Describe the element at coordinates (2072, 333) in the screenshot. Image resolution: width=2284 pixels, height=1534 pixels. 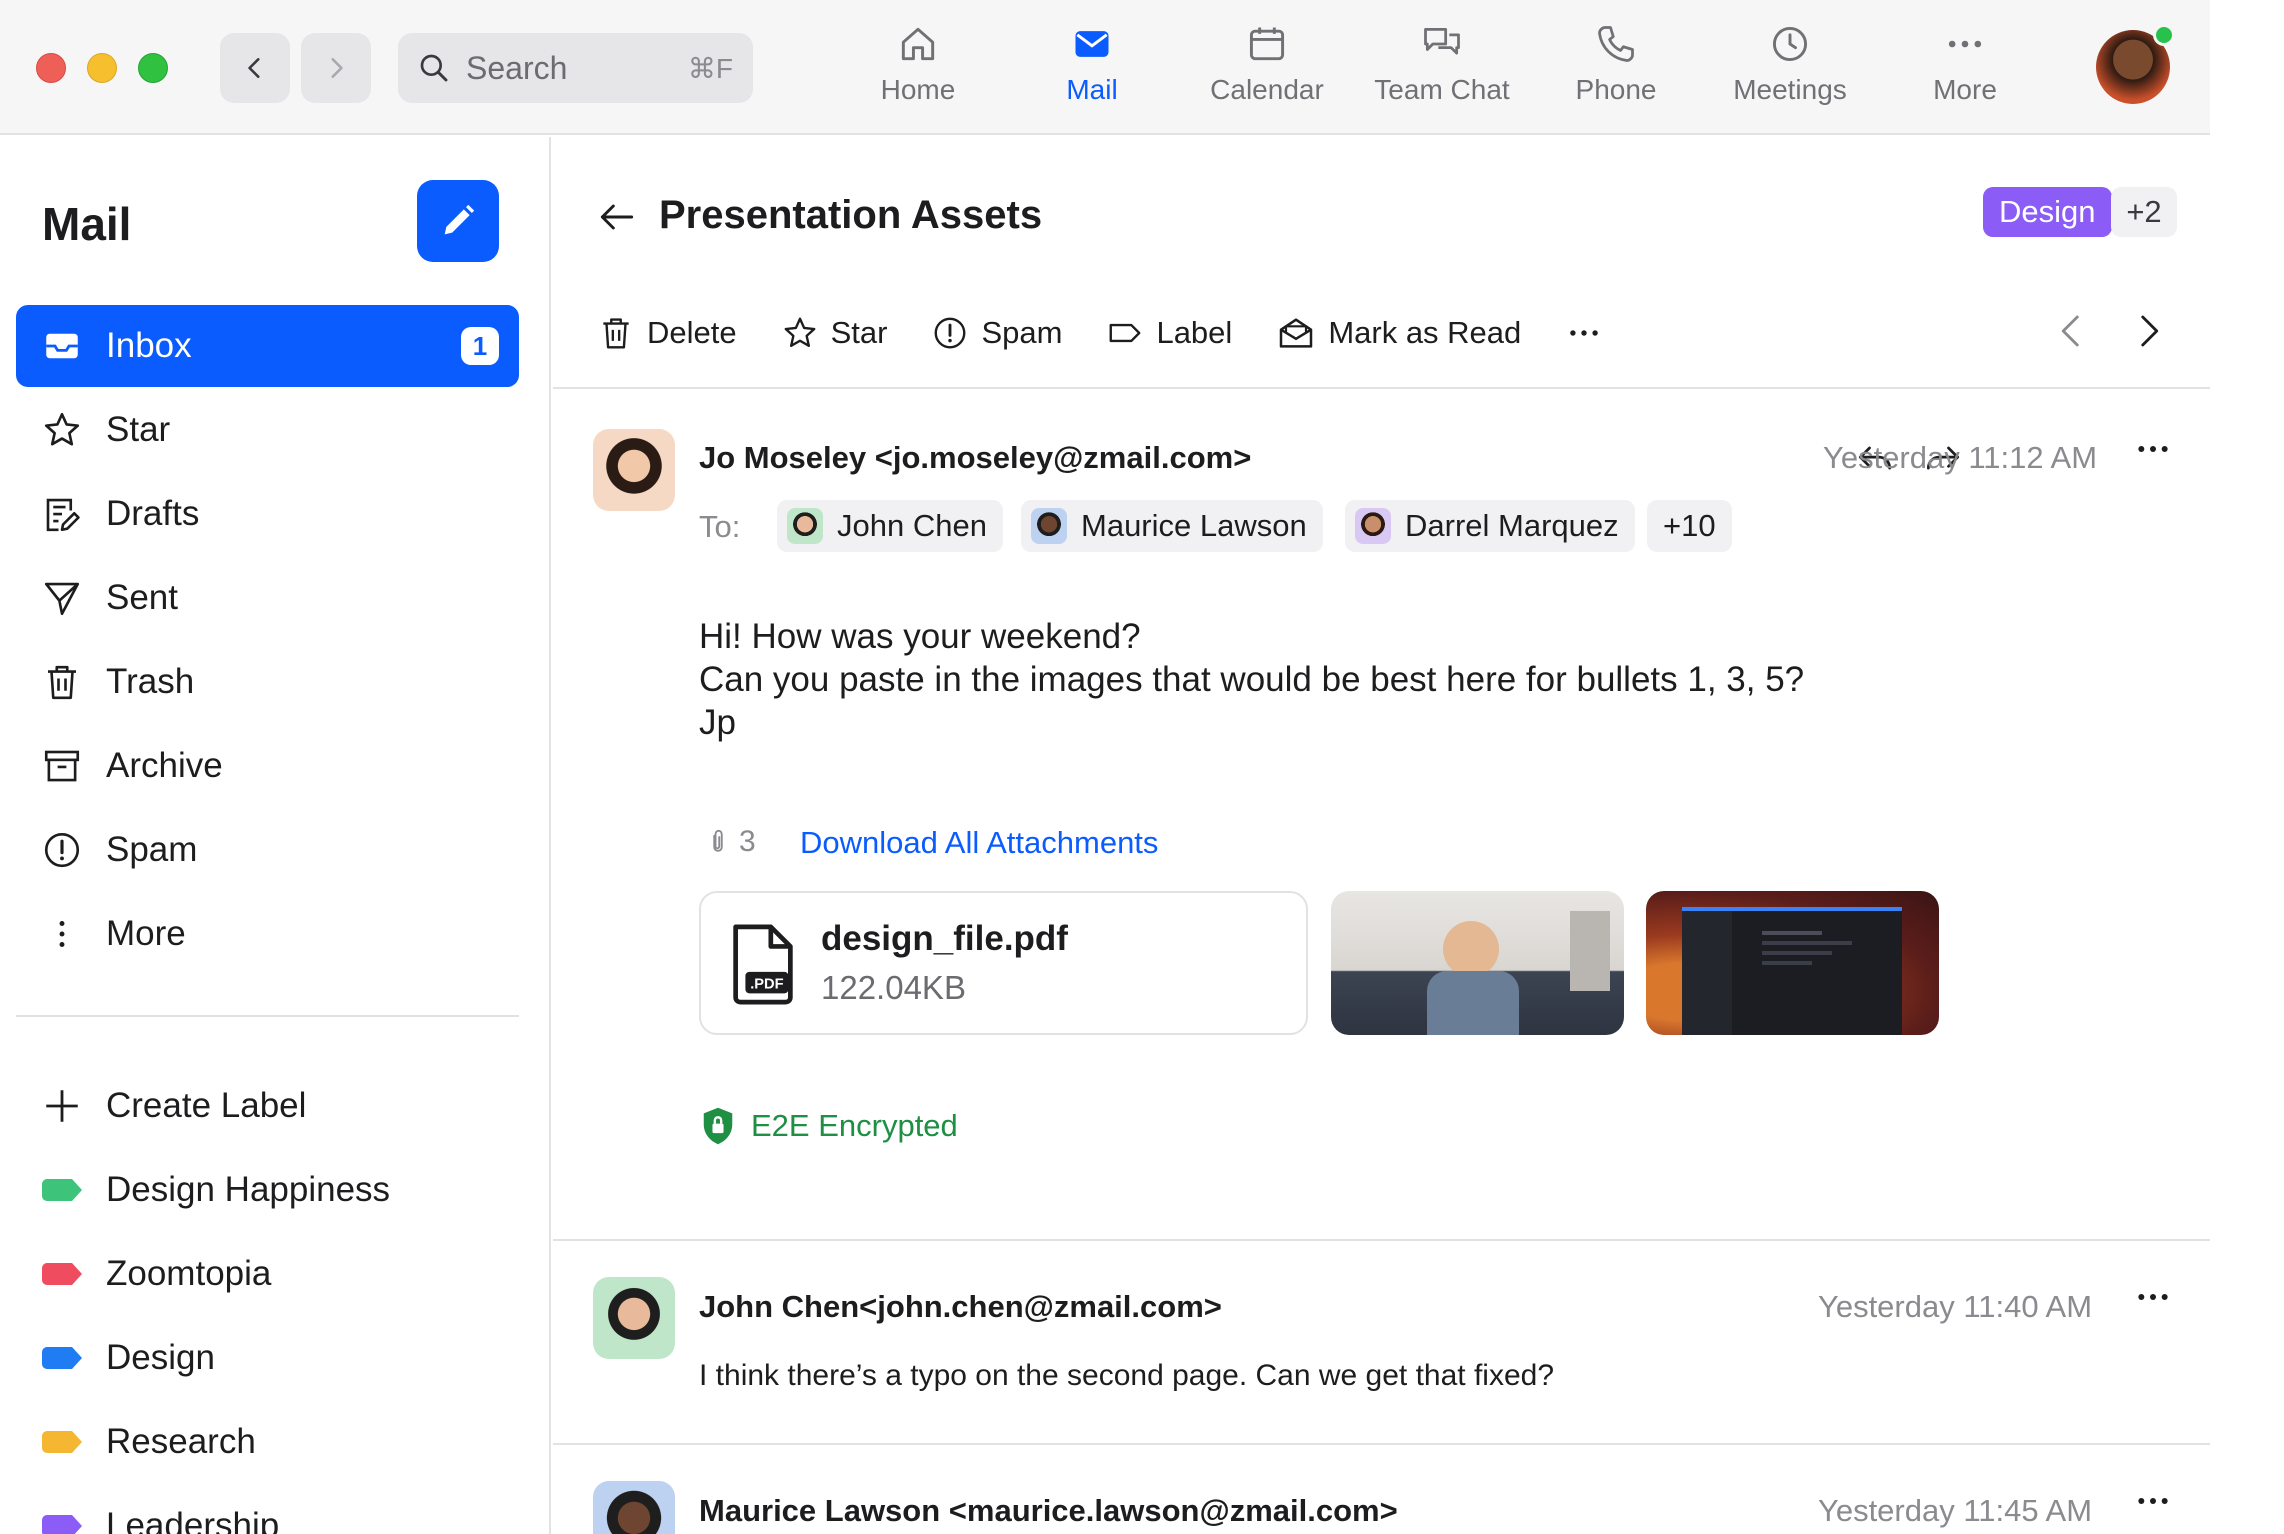
I see `previous-email-button` at that location.